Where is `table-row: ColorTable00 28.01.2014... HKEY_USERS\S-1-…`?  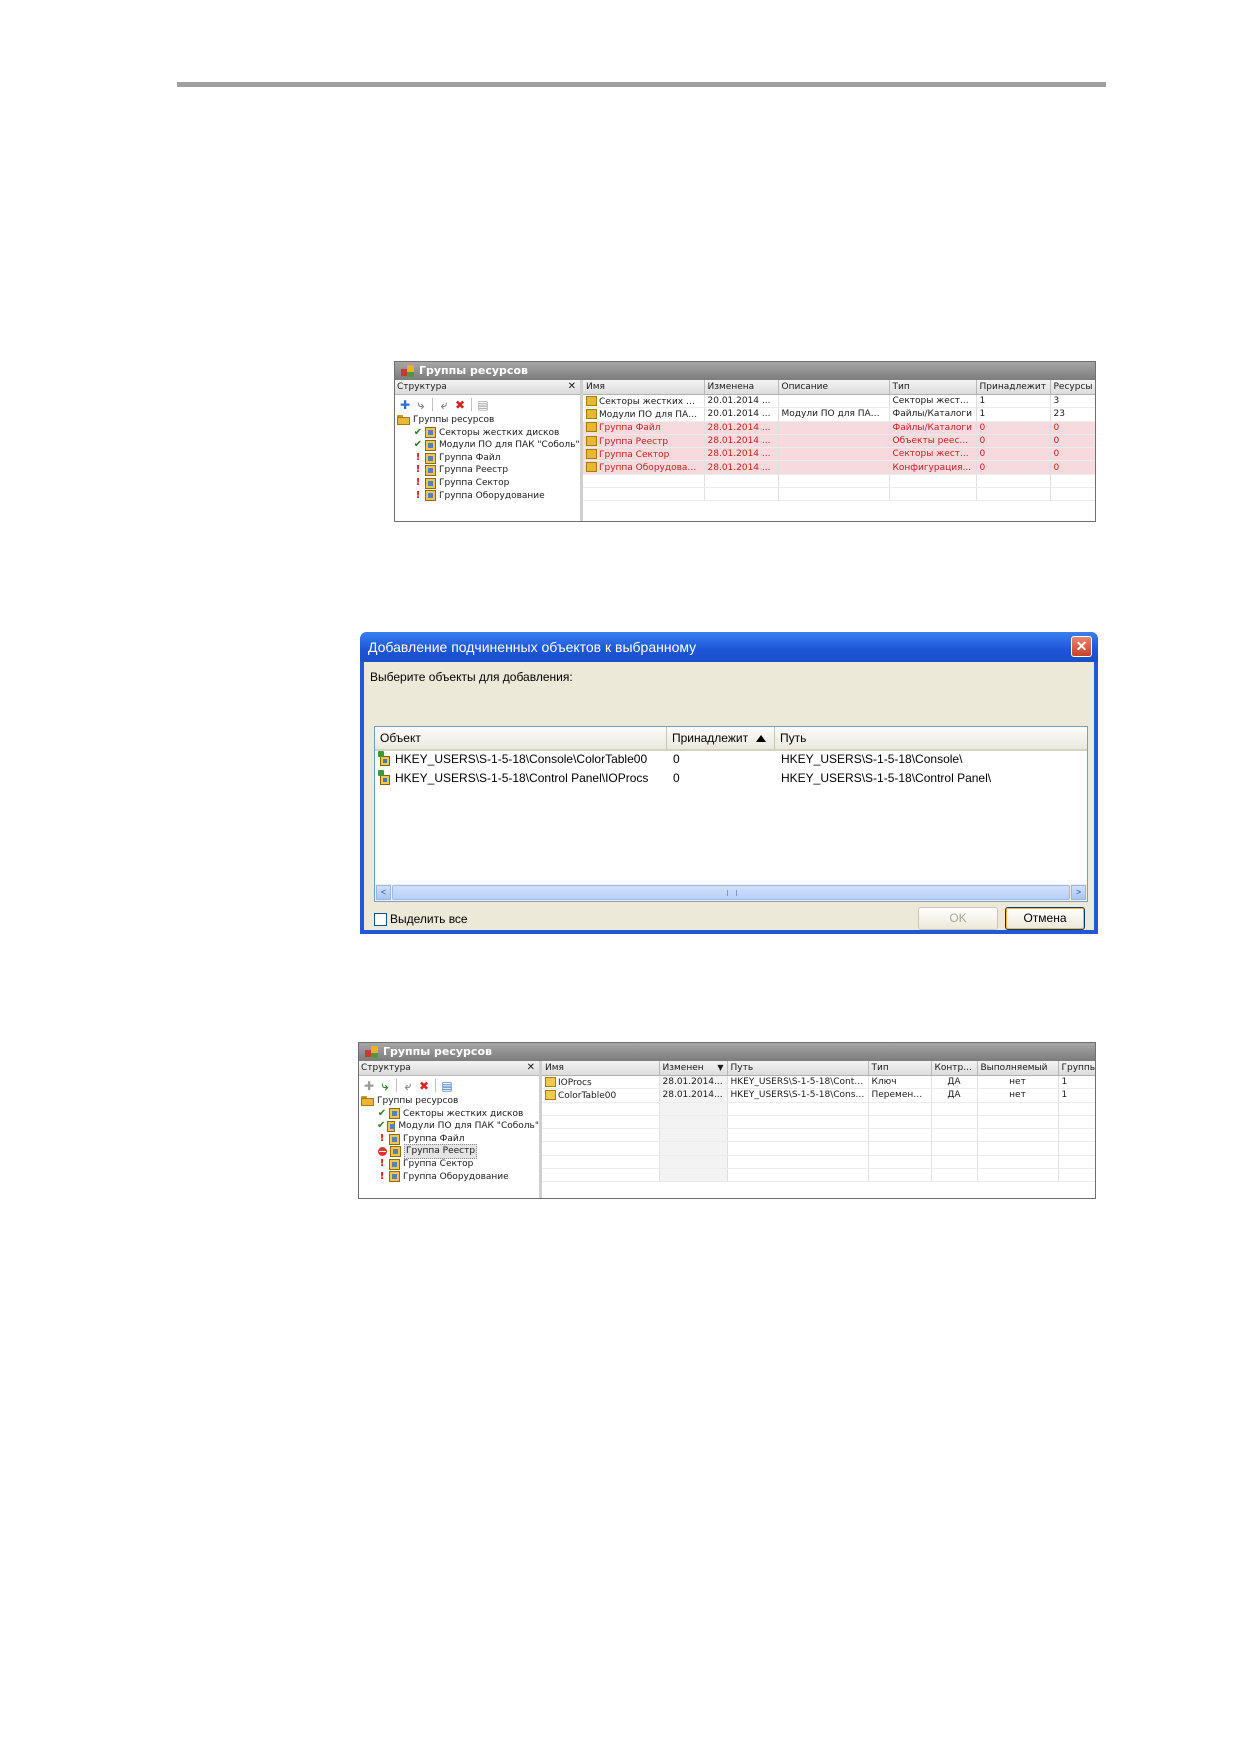
table-row: ColorTable00 28.01.2014... HKEY_USERS\S-1-… is located at coordinates (818, 1095).